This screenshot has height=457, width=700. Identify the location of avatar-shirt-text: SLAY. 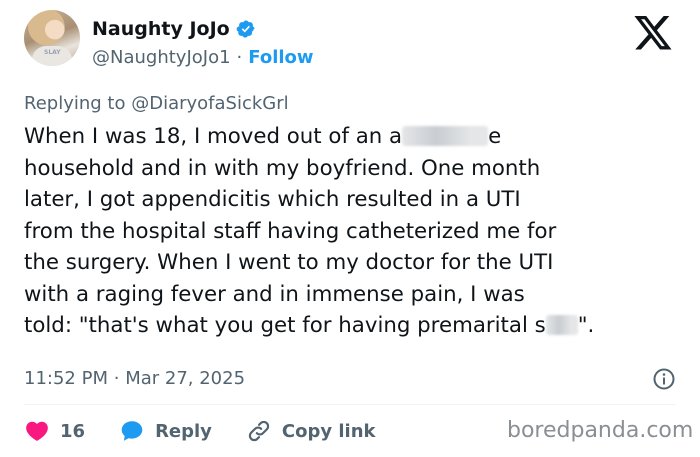
(52, 52).